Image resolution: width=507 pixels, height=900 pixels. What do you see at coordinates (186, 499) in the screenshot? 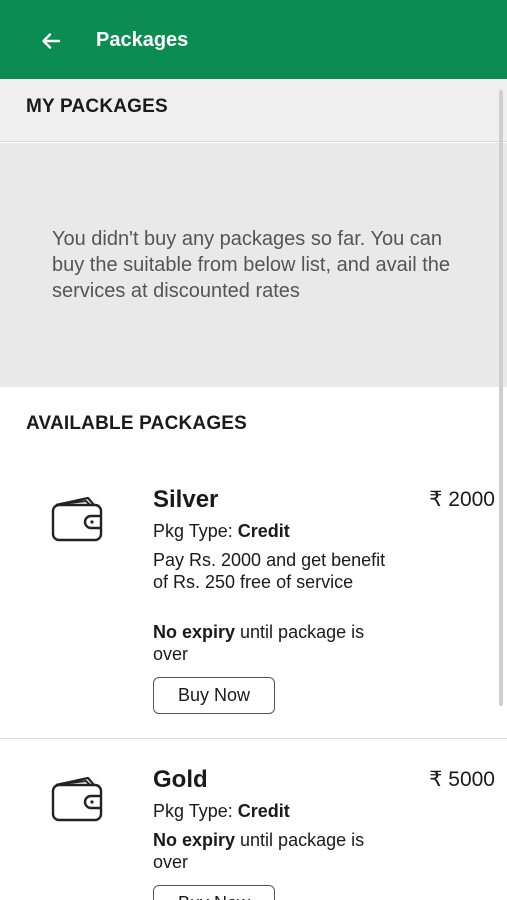
I see `package-name: Silver` at bounding box center [186, 499].